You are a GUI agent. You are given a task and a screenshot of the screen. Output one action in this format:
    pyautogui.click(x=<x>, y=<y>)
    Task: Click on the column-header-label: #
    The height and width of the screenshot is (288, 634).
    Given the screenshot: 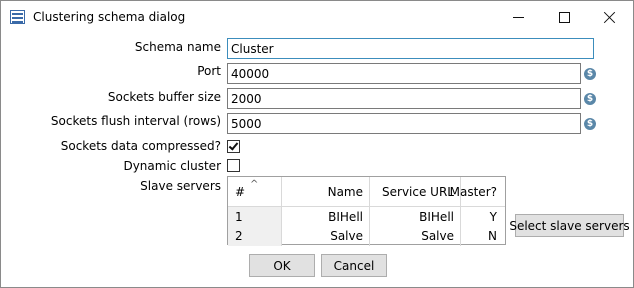 What is the action you would take?
    pyautogui.click(x=240, y=191)
    